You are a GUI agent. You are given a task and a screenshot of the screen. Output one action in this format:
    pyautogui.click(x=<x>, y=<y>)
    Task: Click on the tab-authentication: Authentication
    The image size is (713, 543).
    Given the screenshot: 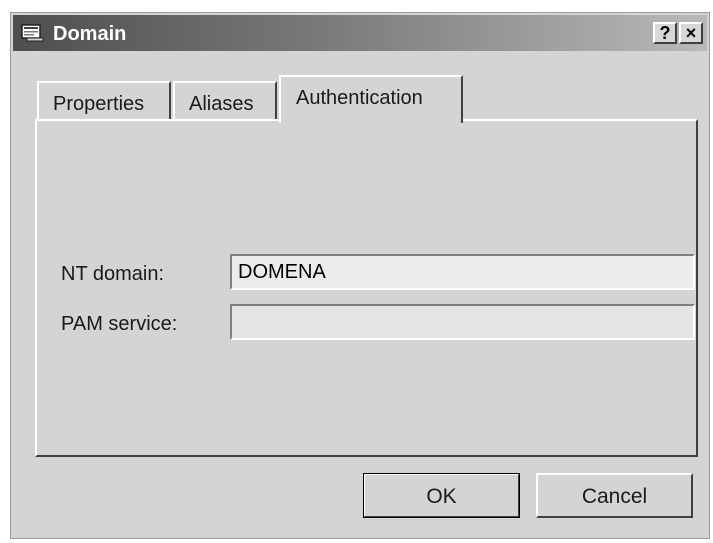 What is the action you would take?
    pyautogui.click(x=371, y=99)
    